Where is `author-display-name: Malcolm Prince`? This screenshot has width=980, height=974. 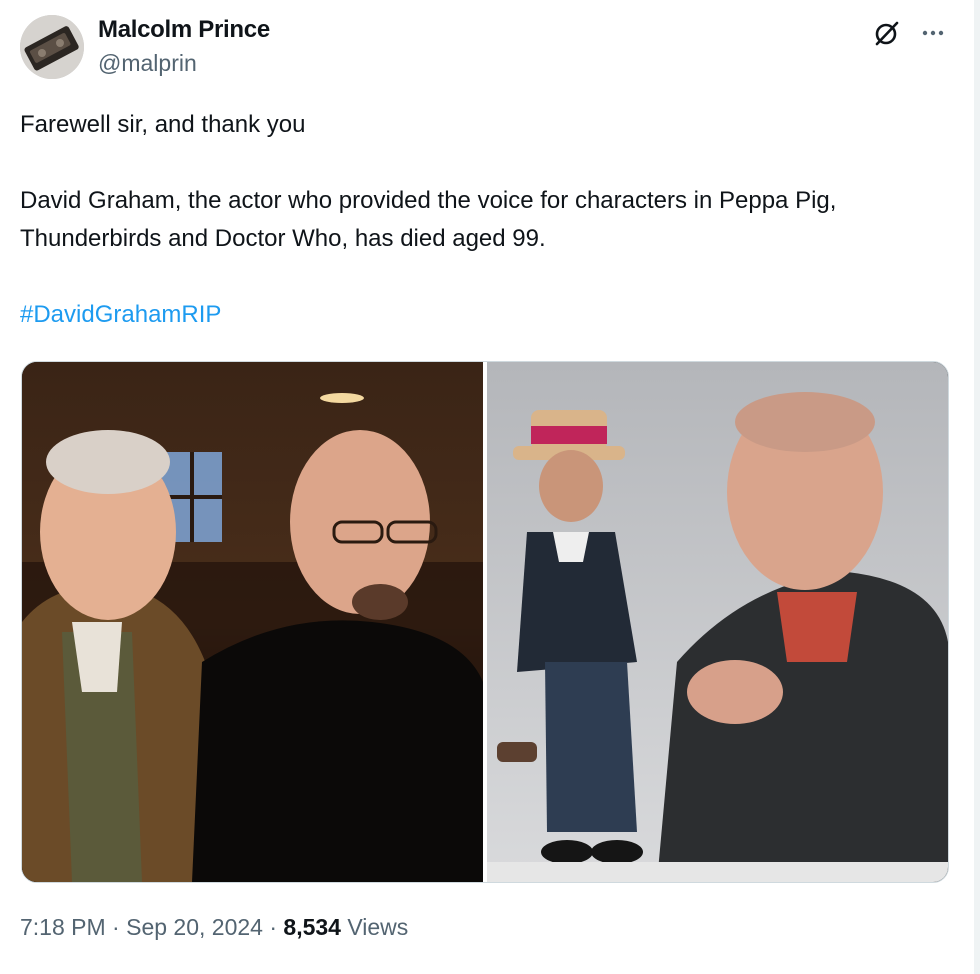
author-display-name: Malcolm Prince is located at coordinates (184, 30).